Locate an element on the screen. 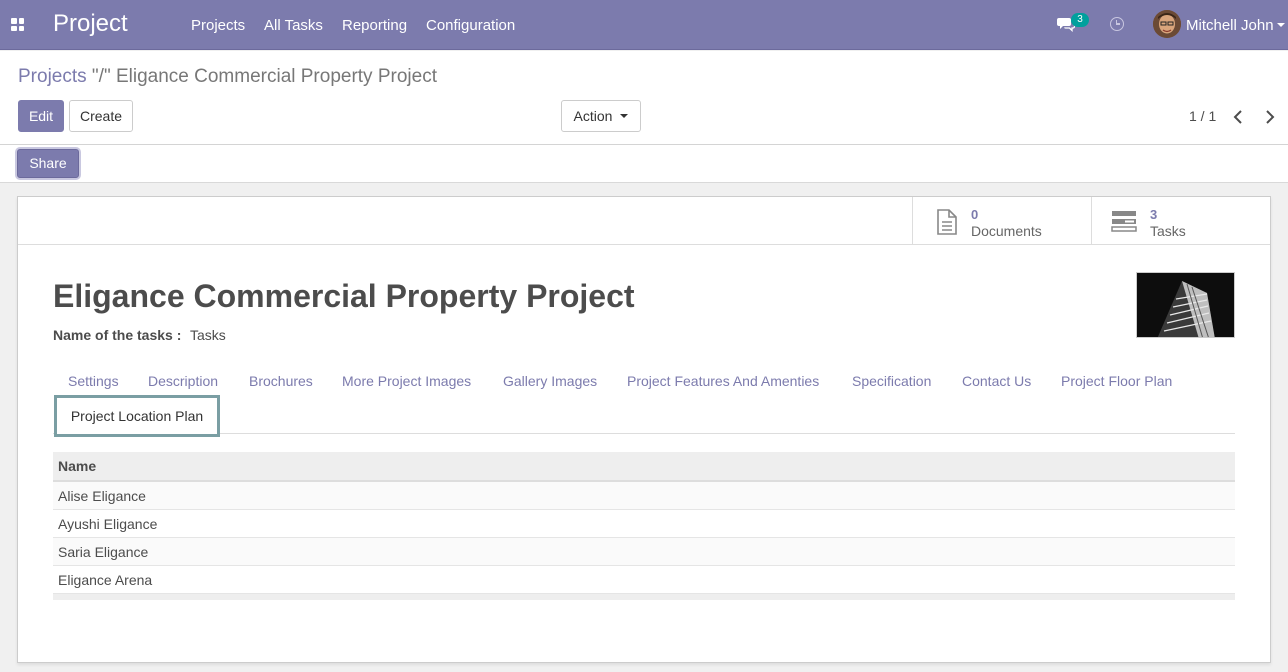 Image resolution: width=1288 pixels, height=672 pixels. documents-label: Documents is located at coordinates (1006, 231).